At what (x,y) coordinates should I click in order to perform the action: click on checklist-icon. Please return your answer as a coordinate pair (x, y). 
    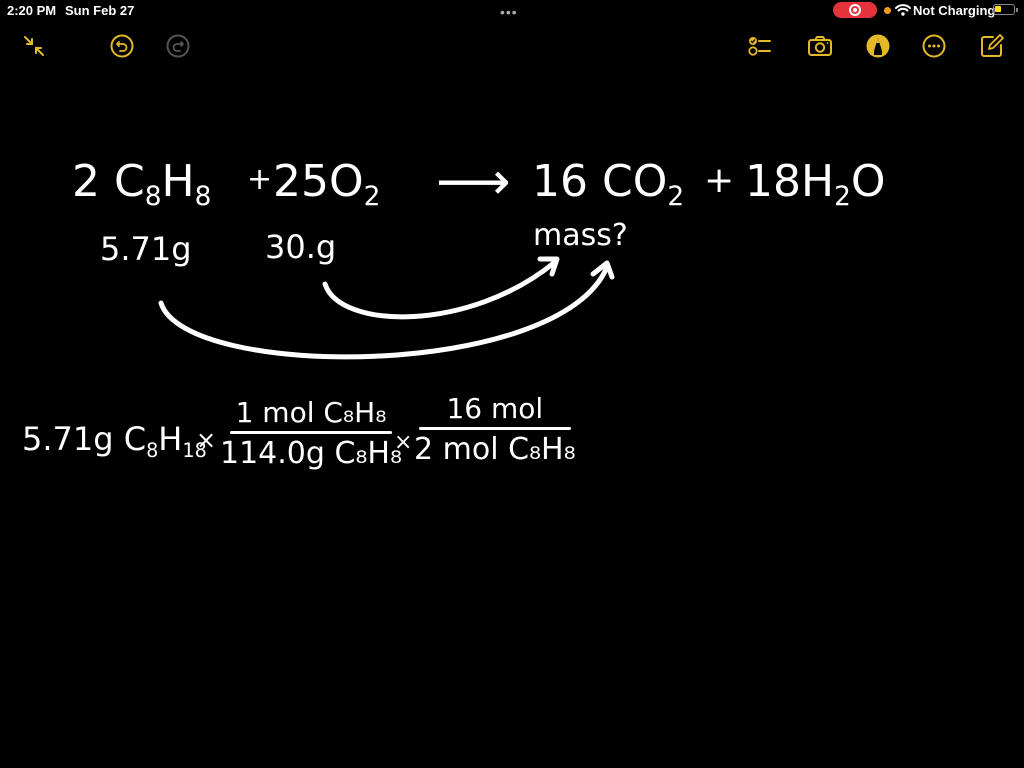
    Looking at the image, I should click on (760, 46).